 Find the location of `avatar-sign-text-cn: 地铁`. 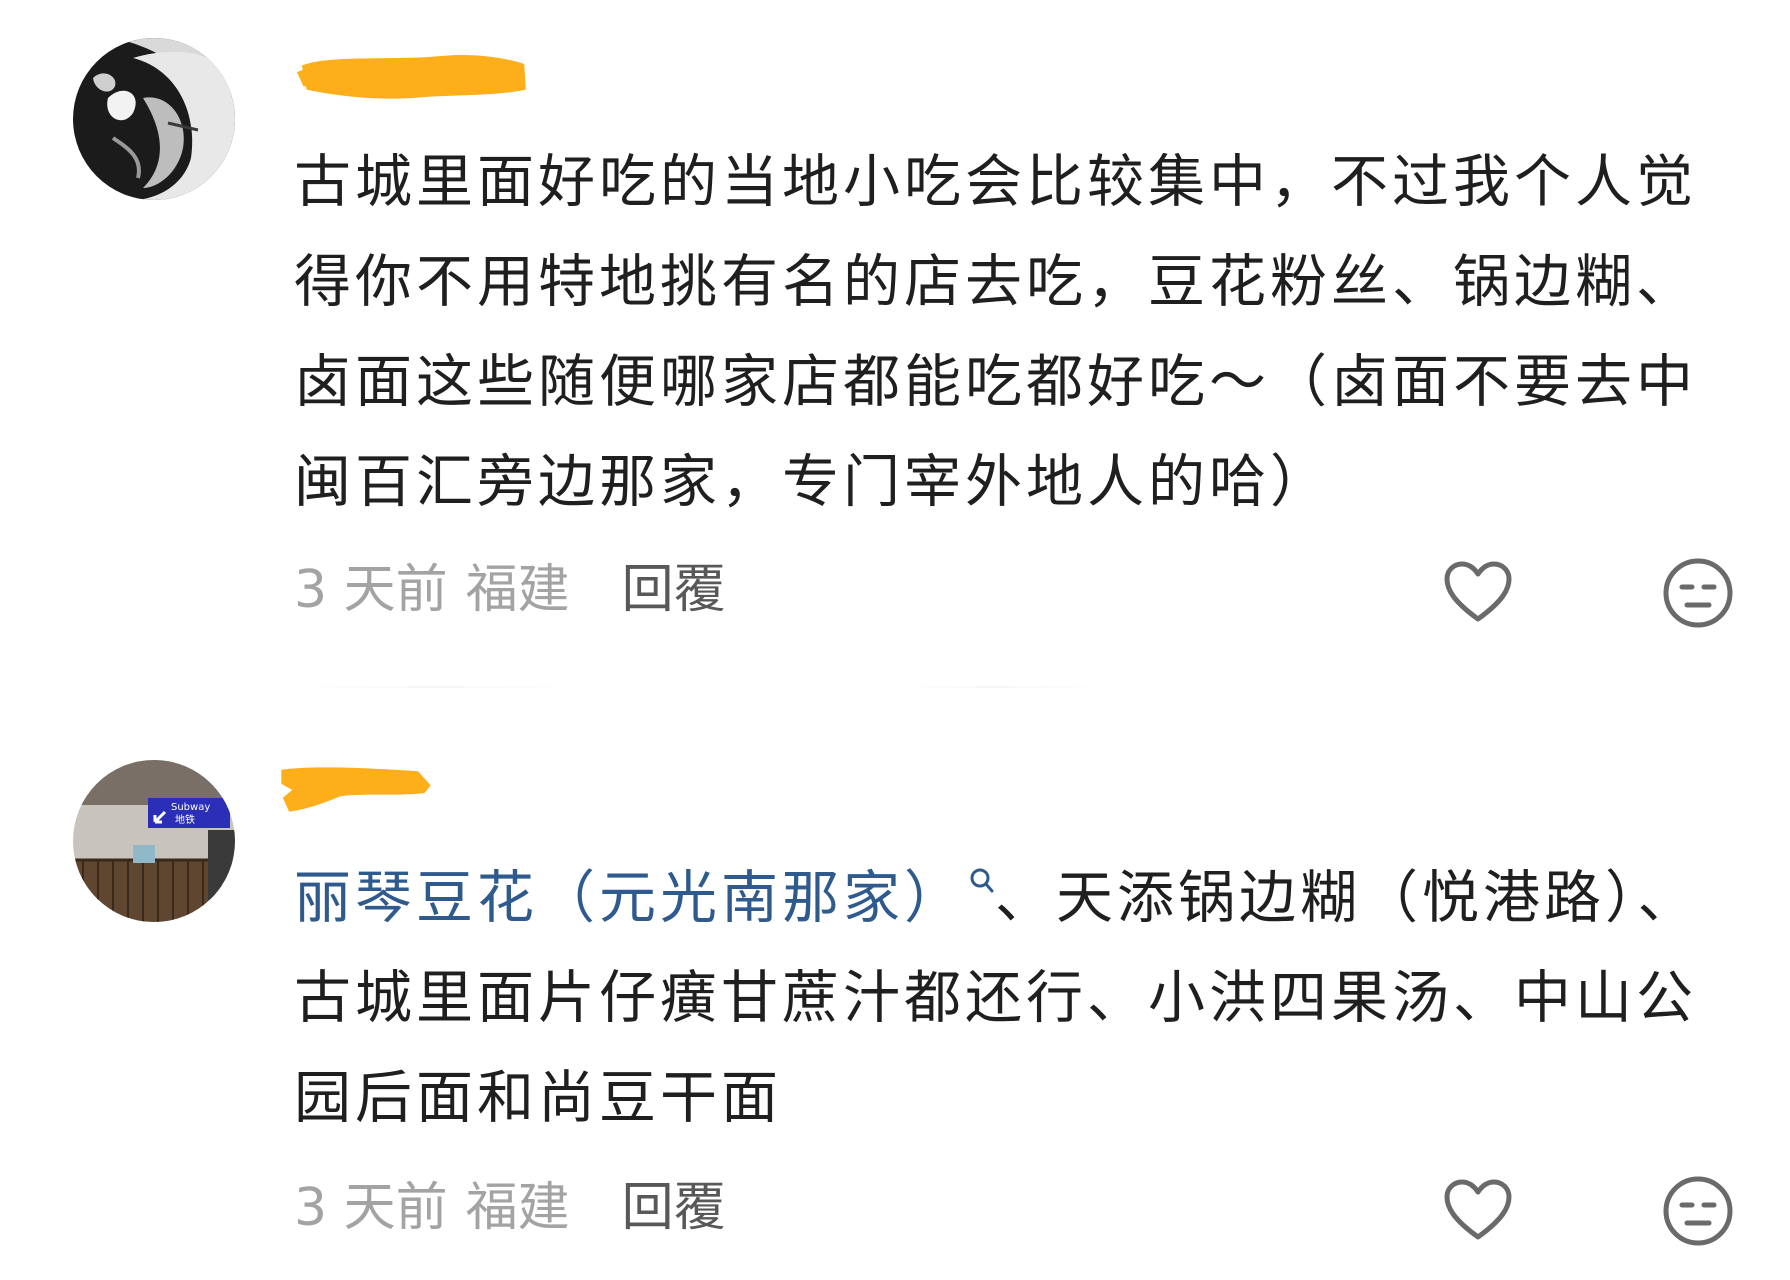

avatar-sign-text-cn: 地铁 is located at coordinates (185, 819).